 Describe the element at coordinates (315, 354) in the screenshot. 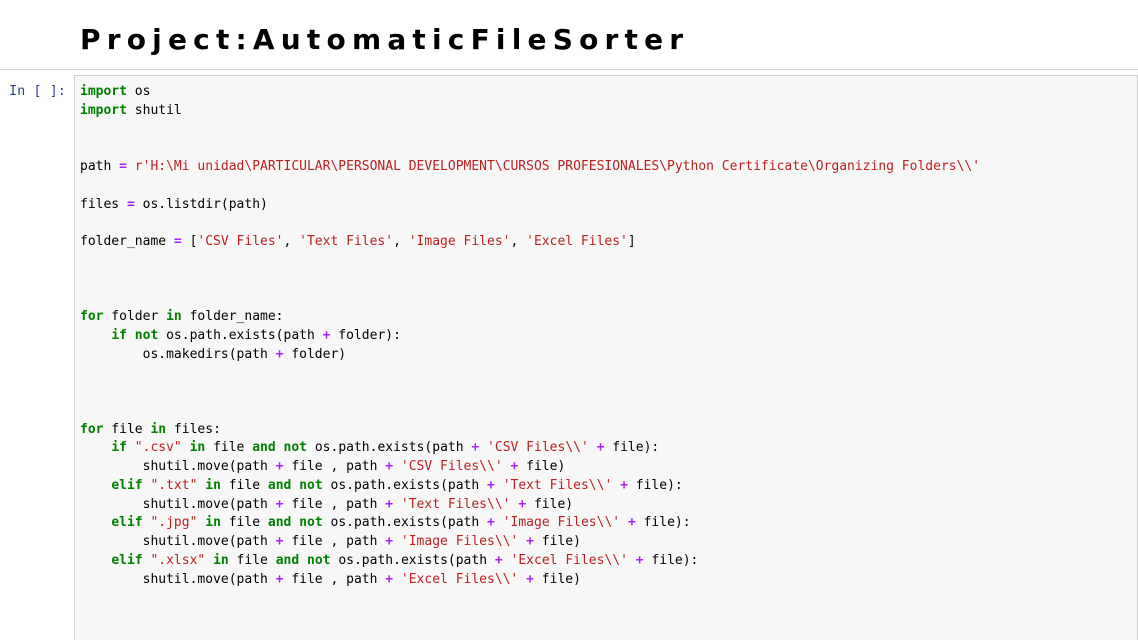

I see `code-text: folder)` at that location.